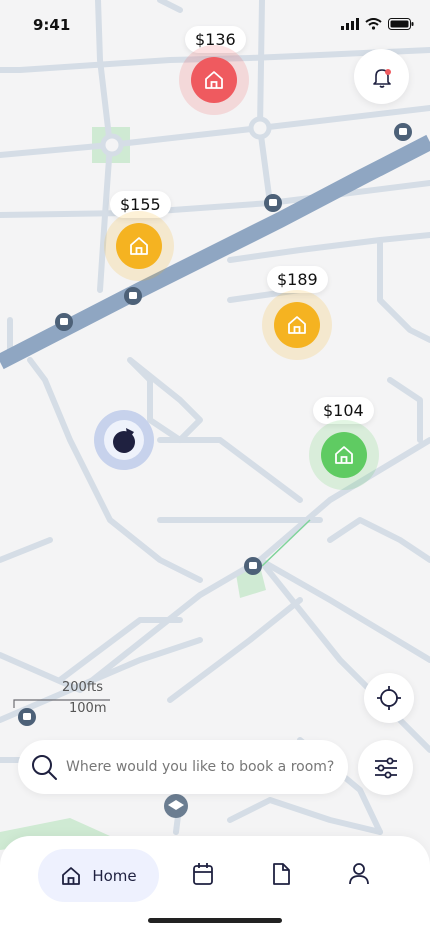 This screenshot has width=430, height=932. Describe the element at coordinates (373, 24) in the screenshot. I see `wifi-icon` at that location.